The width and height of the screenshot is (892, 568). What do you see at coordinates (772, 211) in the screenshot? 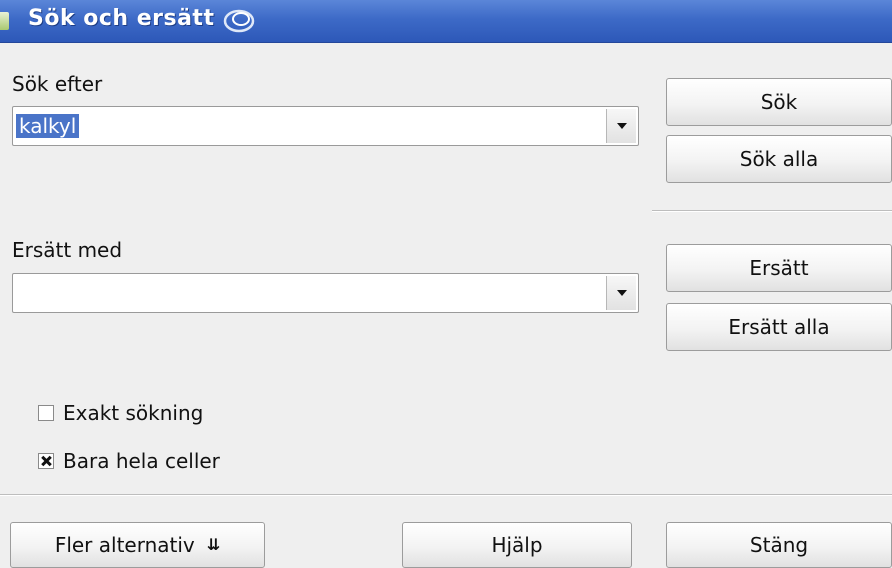
I see `separator-right` at bounding box center [772, 211].